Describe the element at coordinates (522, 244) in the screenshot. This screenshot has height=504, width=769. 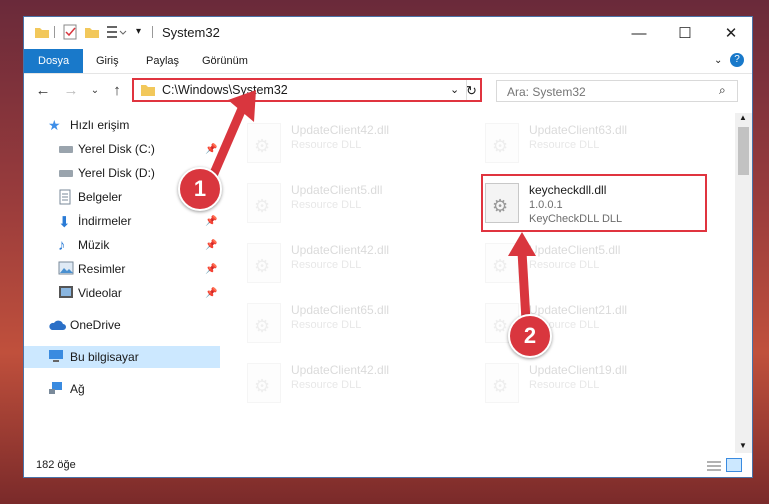
I see `arrow-2-head` at that location.